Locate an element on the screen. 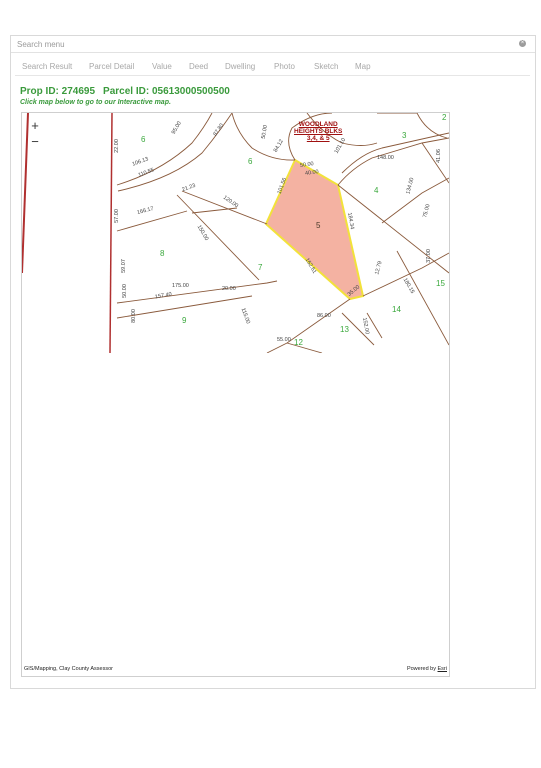  subdivision-title-line: HEIGHTS BLKS is located at coordinates (318, 131).